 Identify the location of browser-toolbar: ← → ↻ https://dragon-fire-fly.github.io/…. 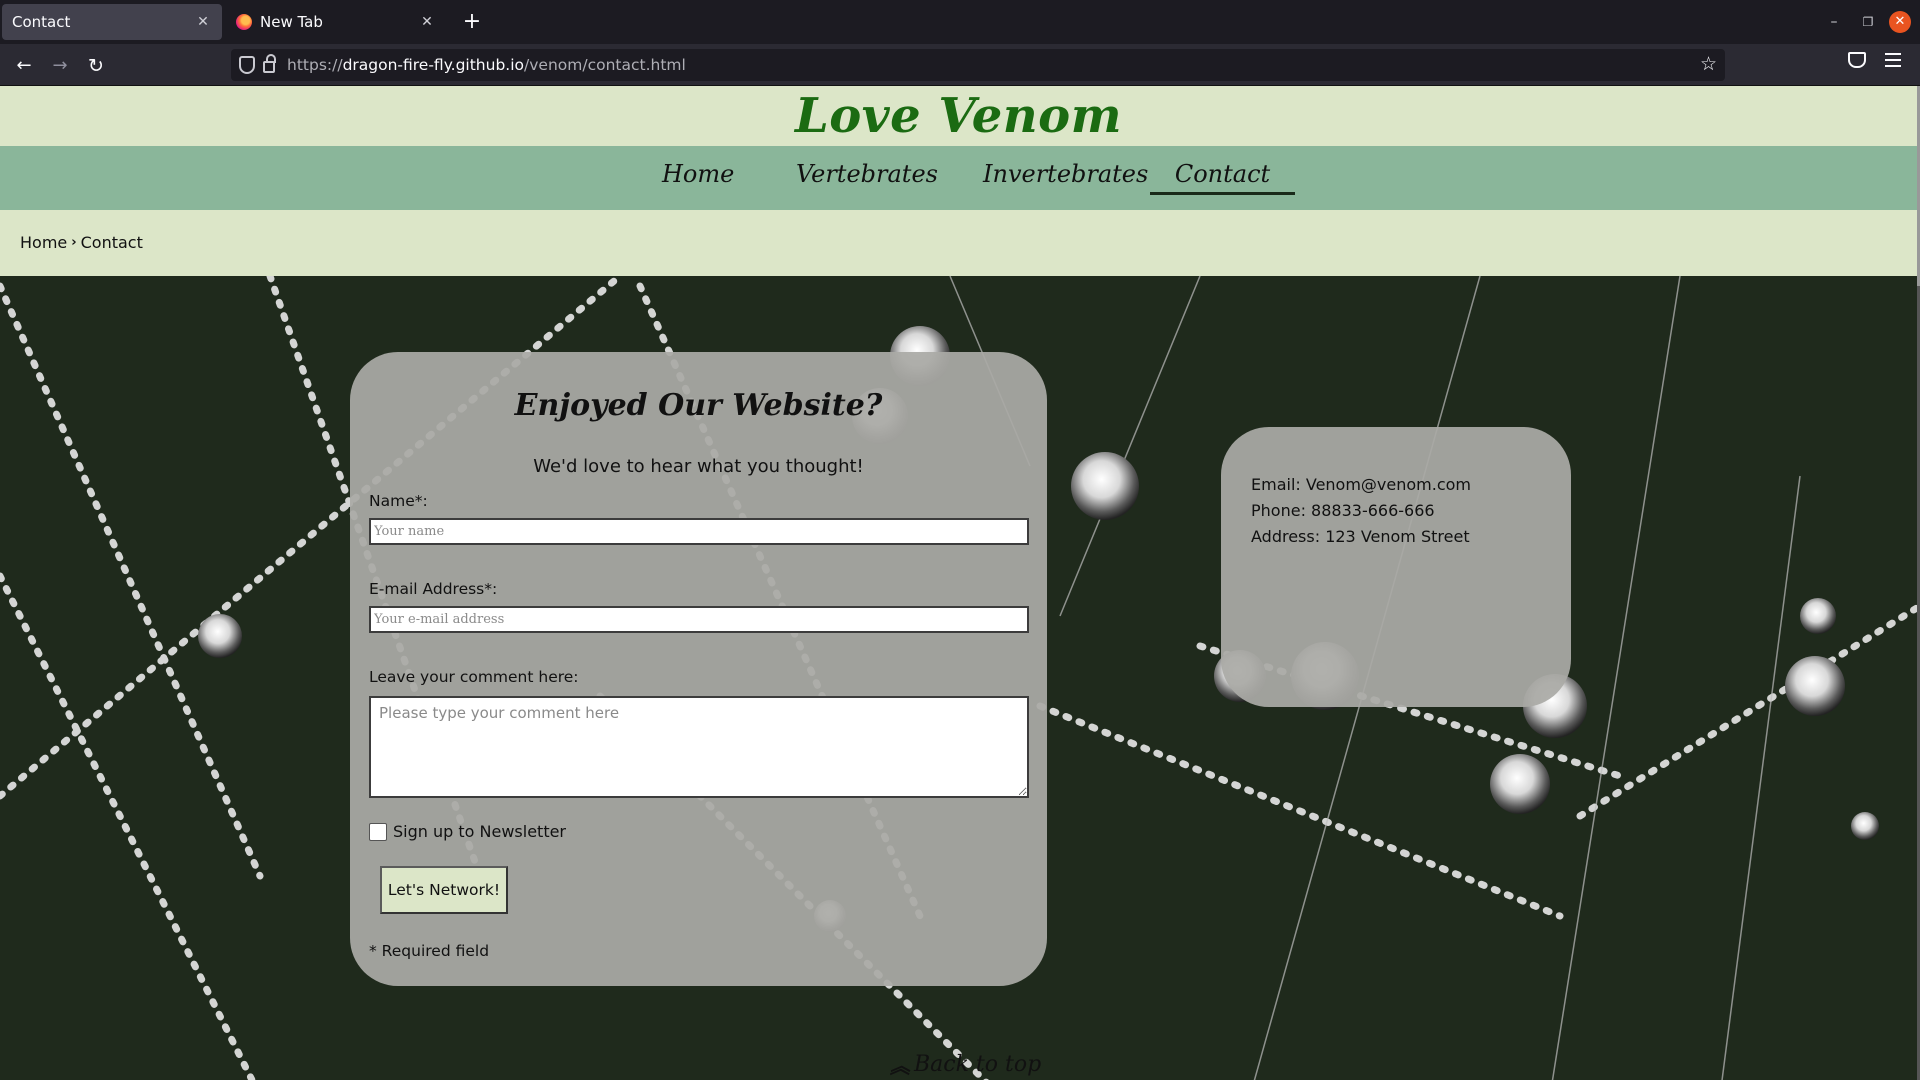
(960, 65).